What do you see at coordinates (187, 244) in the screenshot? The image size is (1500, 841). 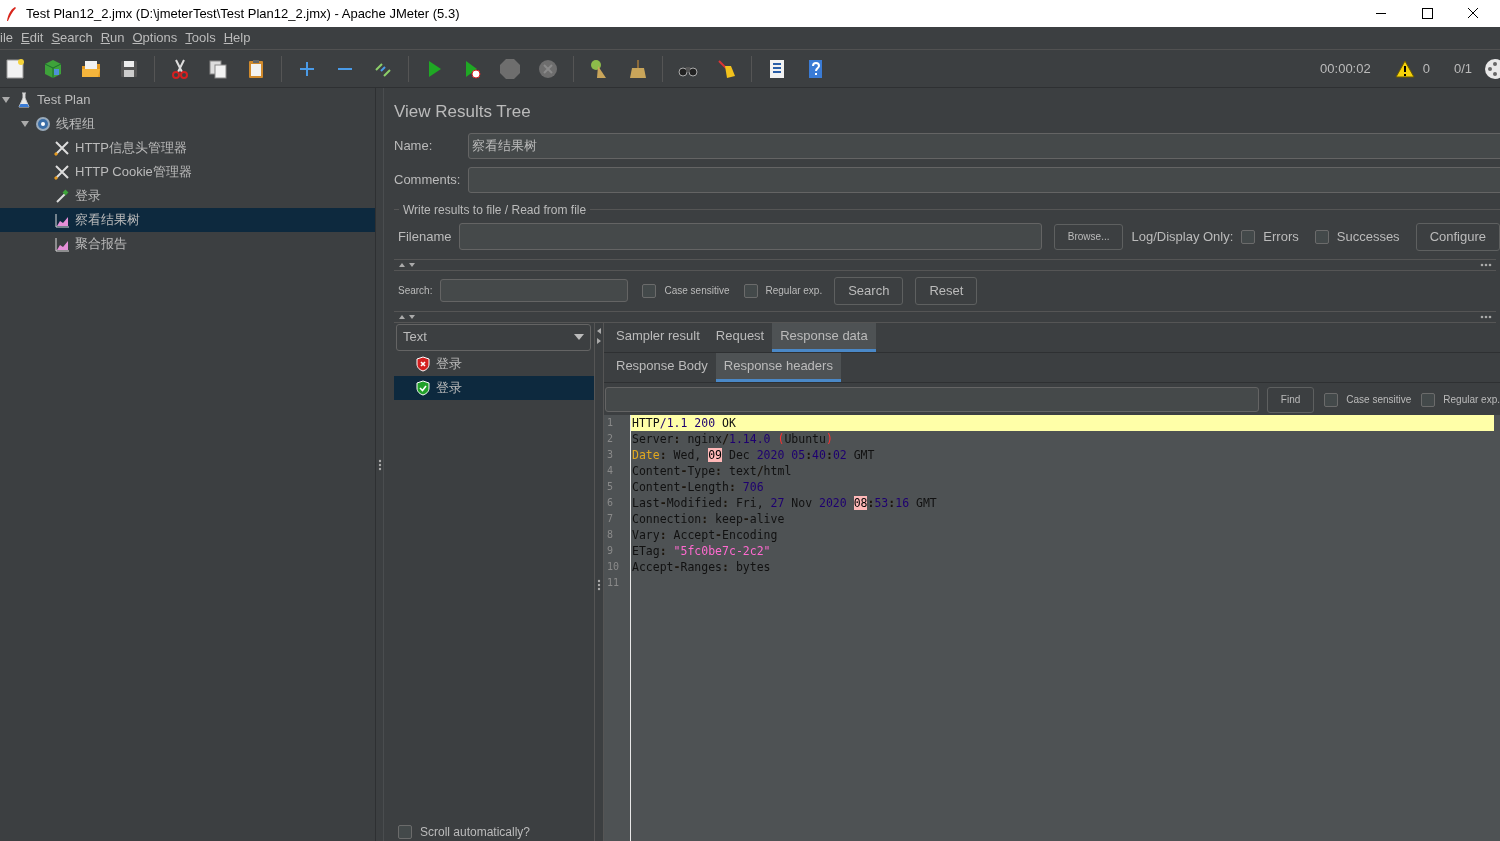 I see `tree-item: 聚合报告` at bounding box center [187, 244].